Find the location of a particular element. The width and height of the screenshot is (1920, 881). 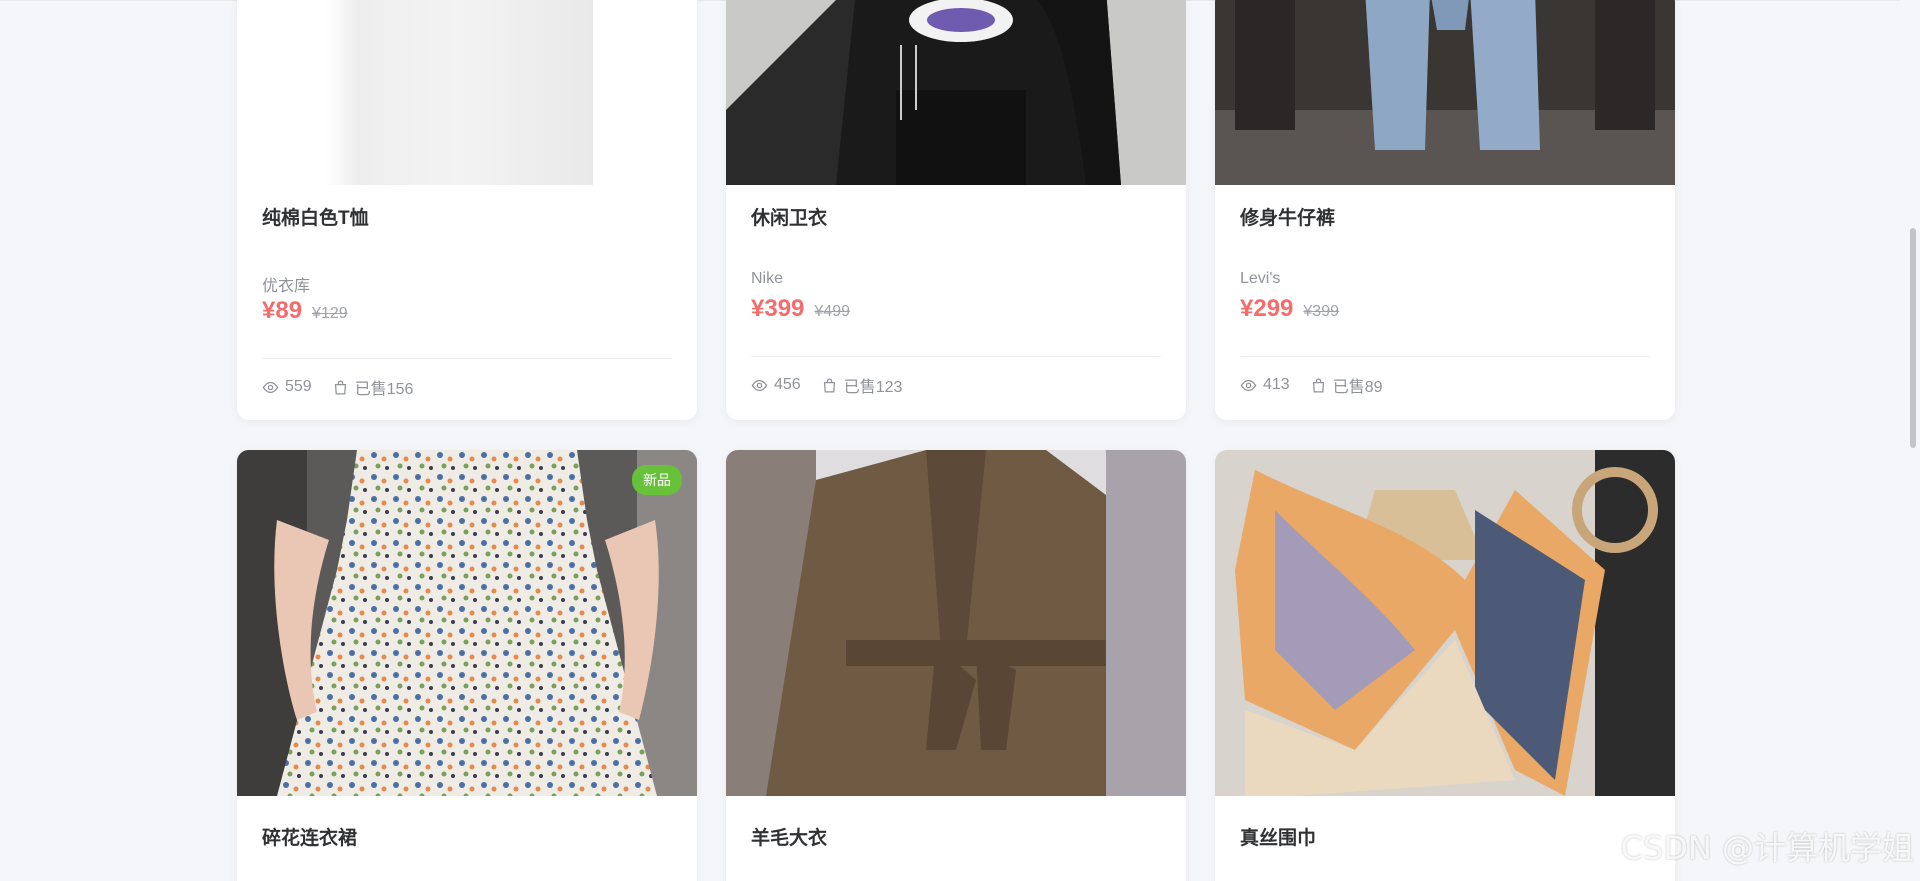

product-original-price: ¥399 is located at coordinates (1321, 311).